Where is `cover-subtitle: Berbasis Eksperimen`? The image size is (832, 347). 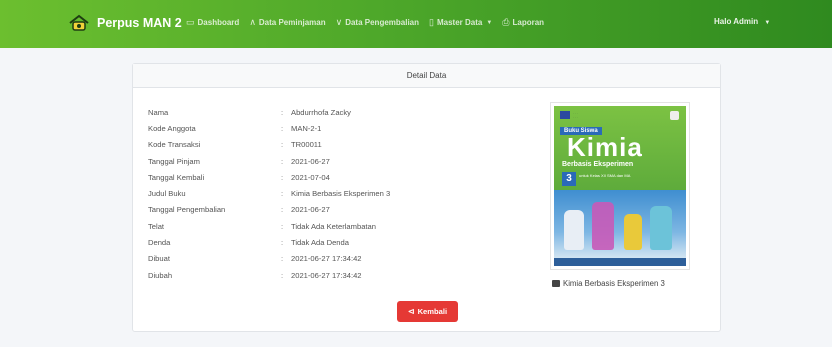
cover-subtitle: Berbasis Eksperimen is located at coordinates (598, 164).